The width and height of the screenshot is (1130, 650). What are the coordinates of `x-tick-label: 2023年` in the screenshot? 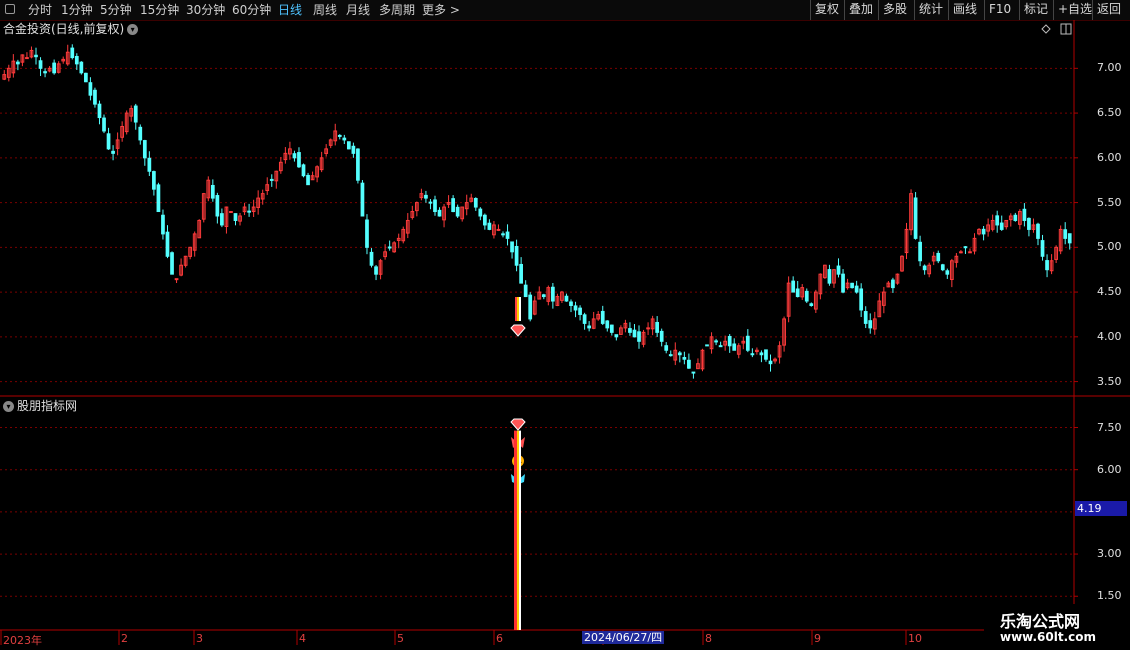 It's located at (22, 640).